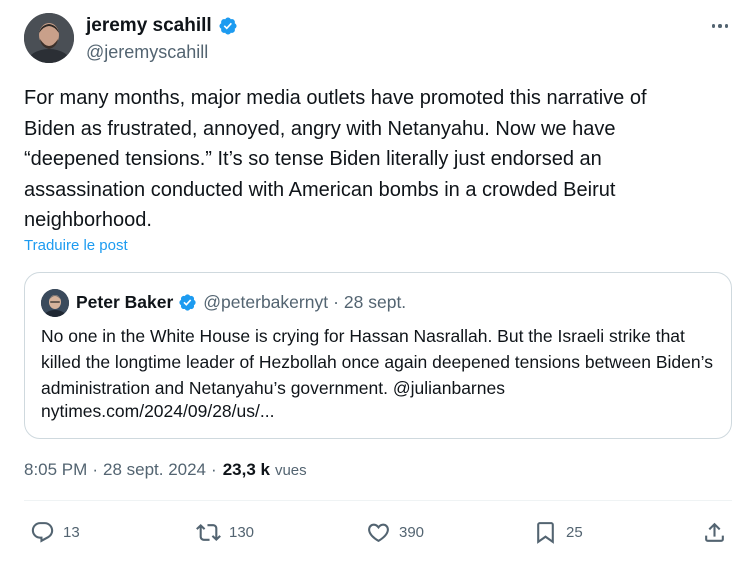 This screenshot has height=565, width=751. I want to click on quoted-author-avatar, so click(55, 303).